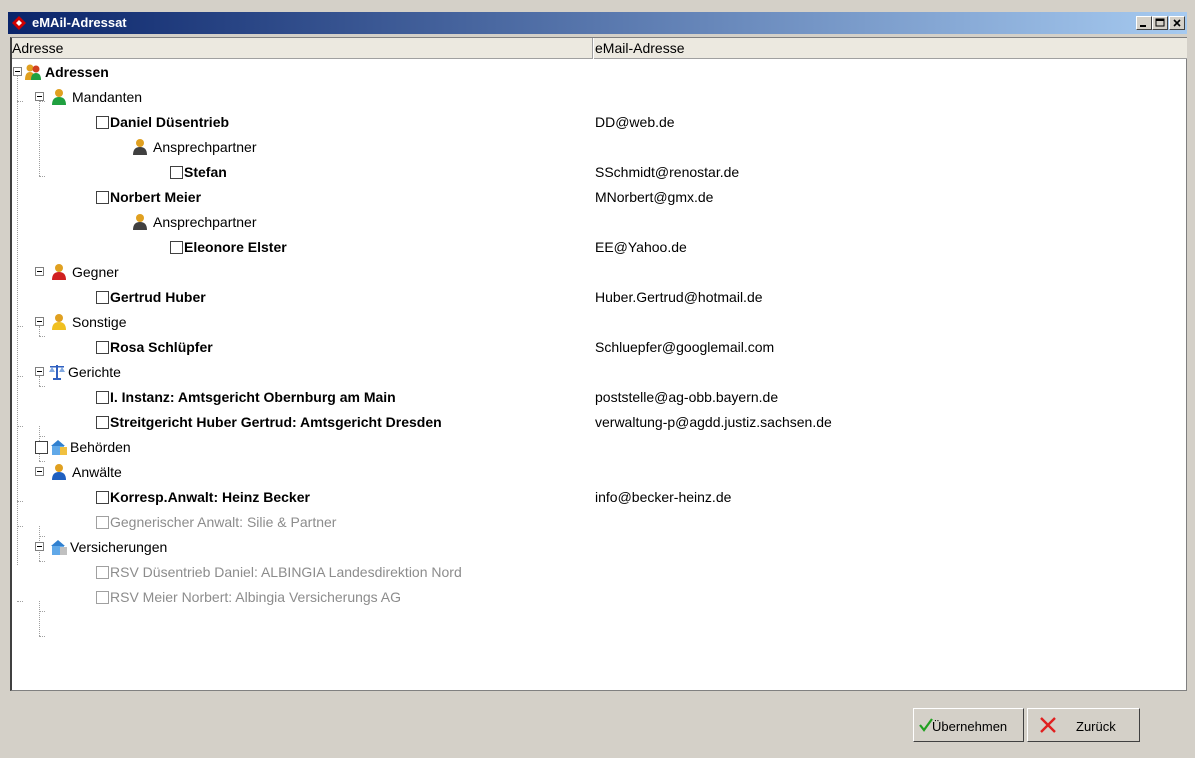 This screenshot has height=758, width=1195. Describe the element at coordinates (95, 272) in the screenshot. I see `tree-label: Gegner` at that location.